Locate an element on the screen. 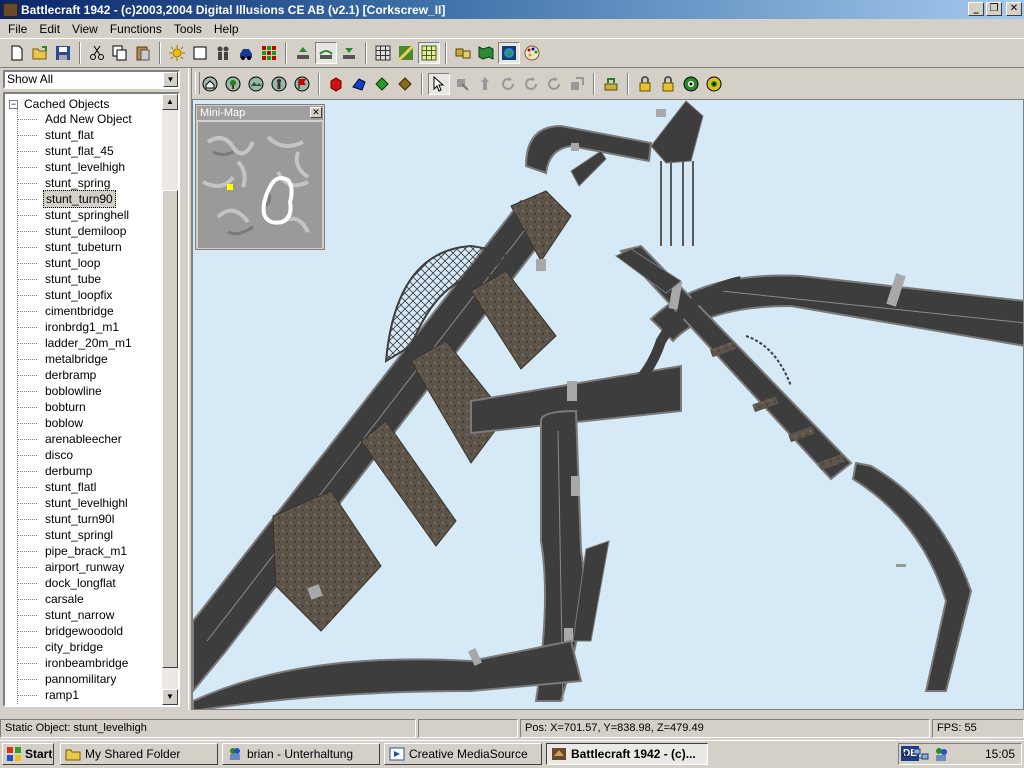 The width and height of the screenshot is (1024, 768). list-item: arenableecher is located at coordinates (75, 439).